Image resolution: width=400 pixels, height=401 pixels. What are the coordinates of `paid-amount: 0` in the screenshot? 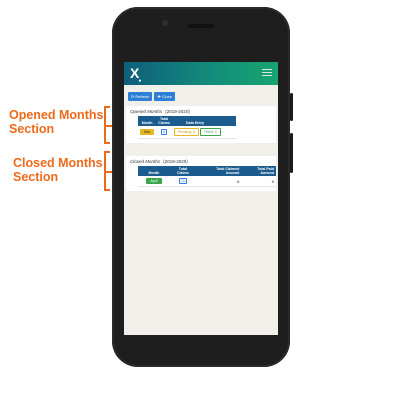 It's located at (258, 181).